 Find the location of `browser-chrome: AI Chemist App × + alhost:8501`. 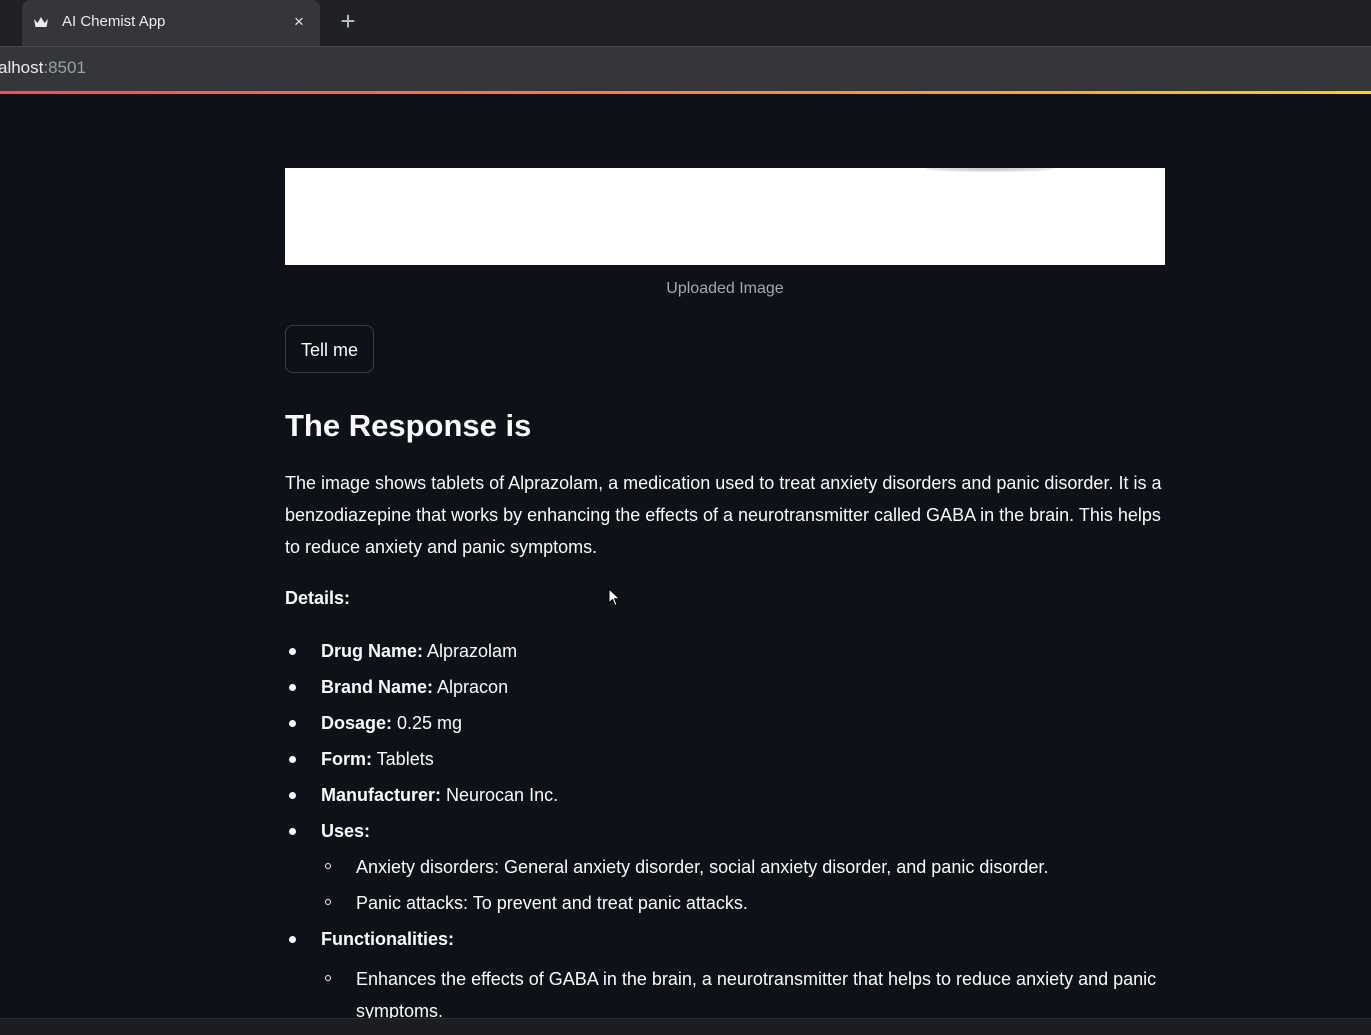

browser-chrome: AI Chemist App × + alhost:8501 is located at coordinates (685, 46).